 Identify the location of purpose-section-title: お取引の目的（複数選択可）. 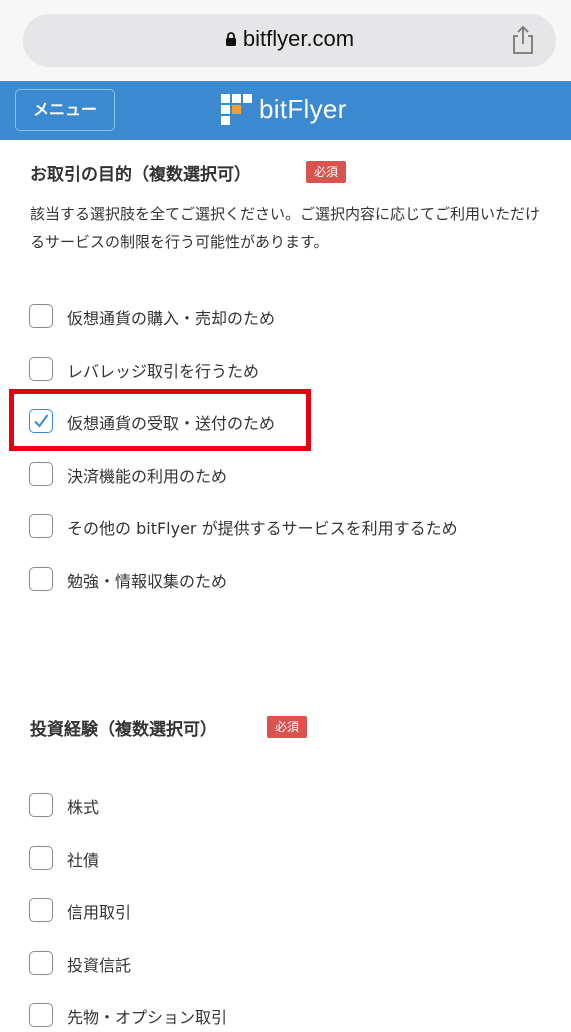
(140, 175).